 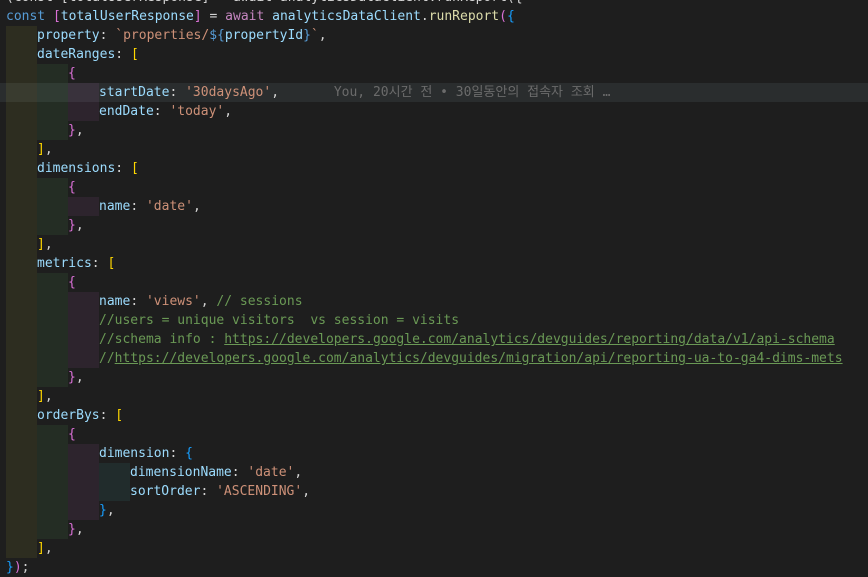 What do you see at coordinates (107, 35) in the screenshot?
I see `code-token: :` at bounding box center [107, 35].